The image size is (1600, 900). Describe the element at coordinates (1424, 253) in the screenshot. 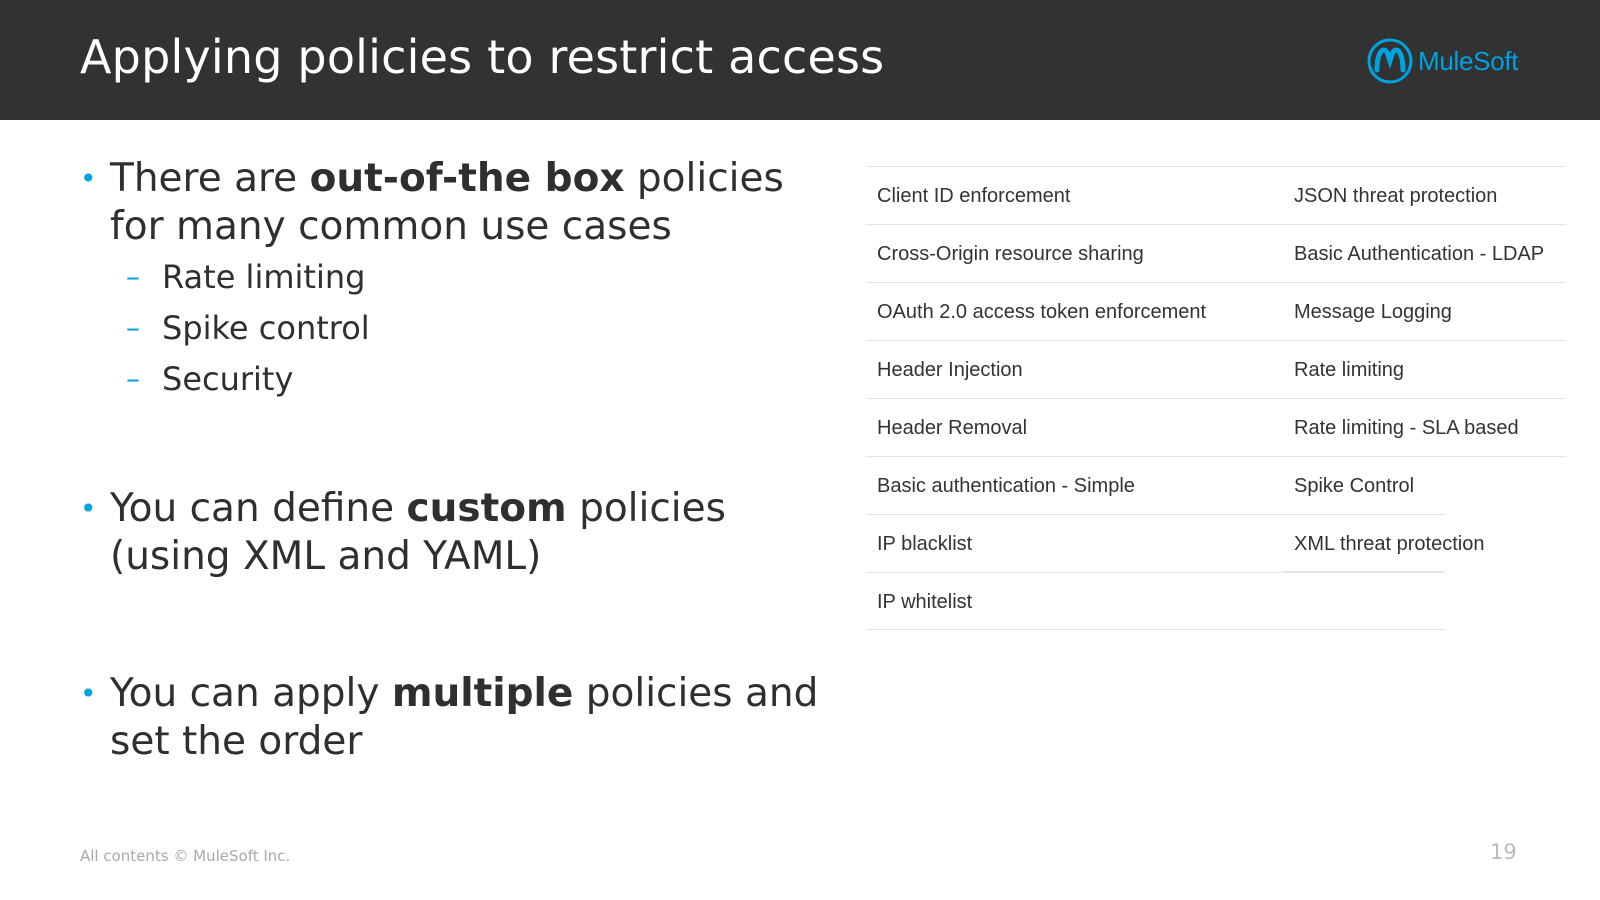

I see `policy-cell: Basic Authentication - LDAP` at that location.